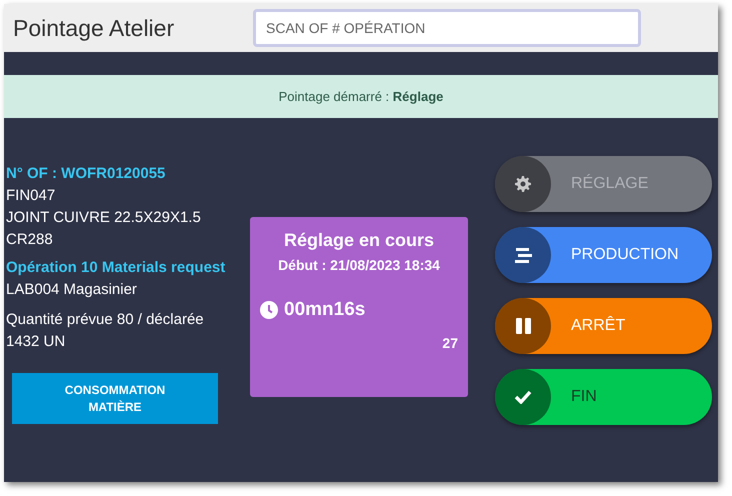 The width and height of the screenshot is (732, 496). What do you see at coordinates (31, 196) in the screenshot?
I see `order-detail: FIN047` at bounding box center [31, 196].